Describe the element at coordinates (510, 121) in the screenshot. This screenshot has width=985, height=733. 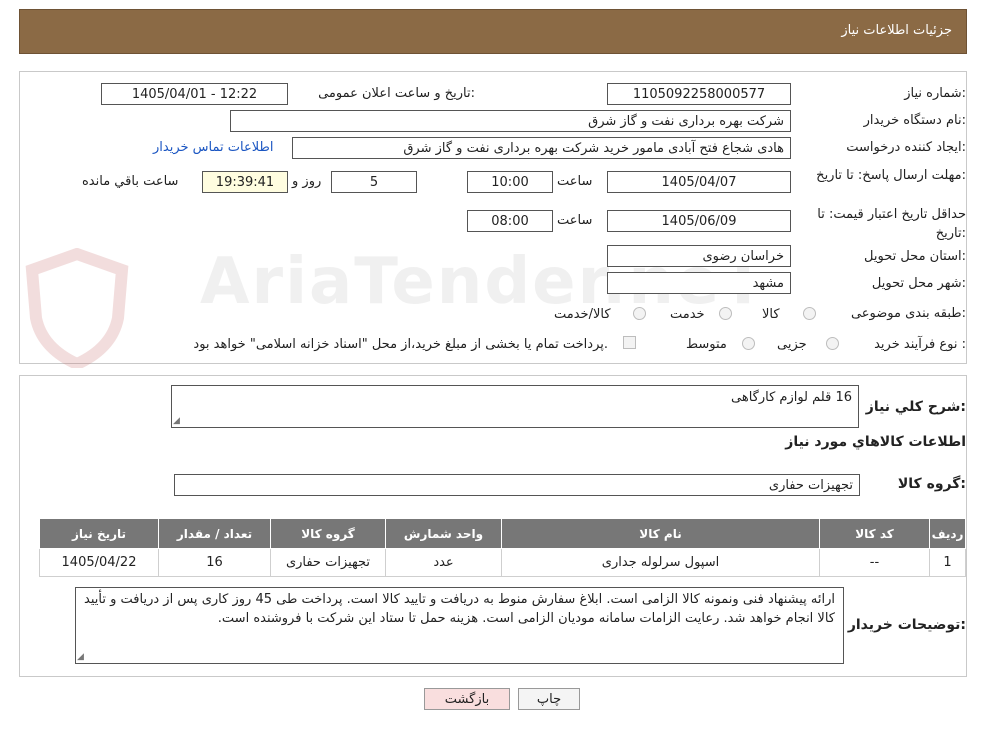
I see `buyer-org-field: شرکت بهره برداری نفت و گاز شرق` at that location.